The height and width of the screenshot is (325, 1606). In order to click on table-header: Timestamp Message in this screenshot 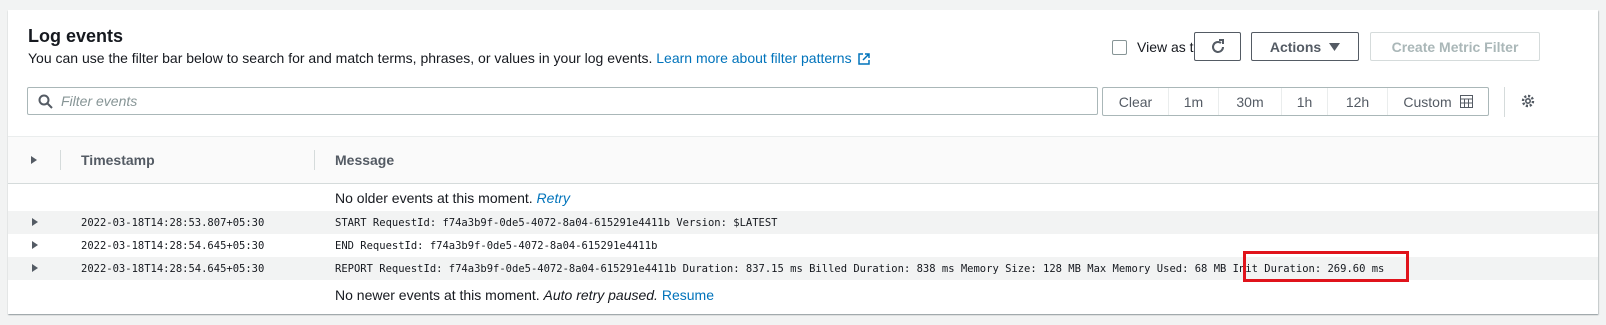, I will do `click(803, 160)`.